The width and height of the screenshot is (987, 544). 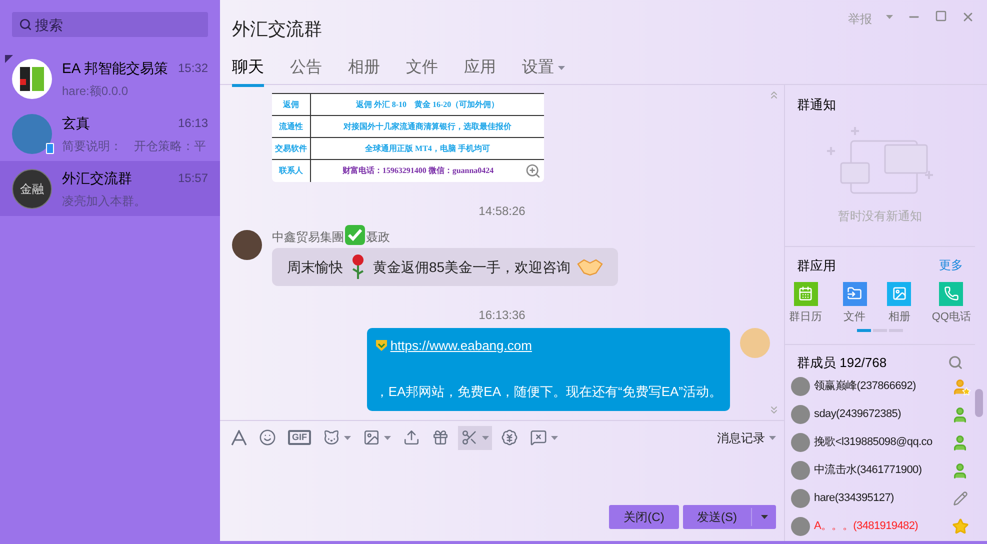 What do you see at coordinates (951, 266) in the screenshot?
I see `more-link: 更多` at bounding box center [951, 266].